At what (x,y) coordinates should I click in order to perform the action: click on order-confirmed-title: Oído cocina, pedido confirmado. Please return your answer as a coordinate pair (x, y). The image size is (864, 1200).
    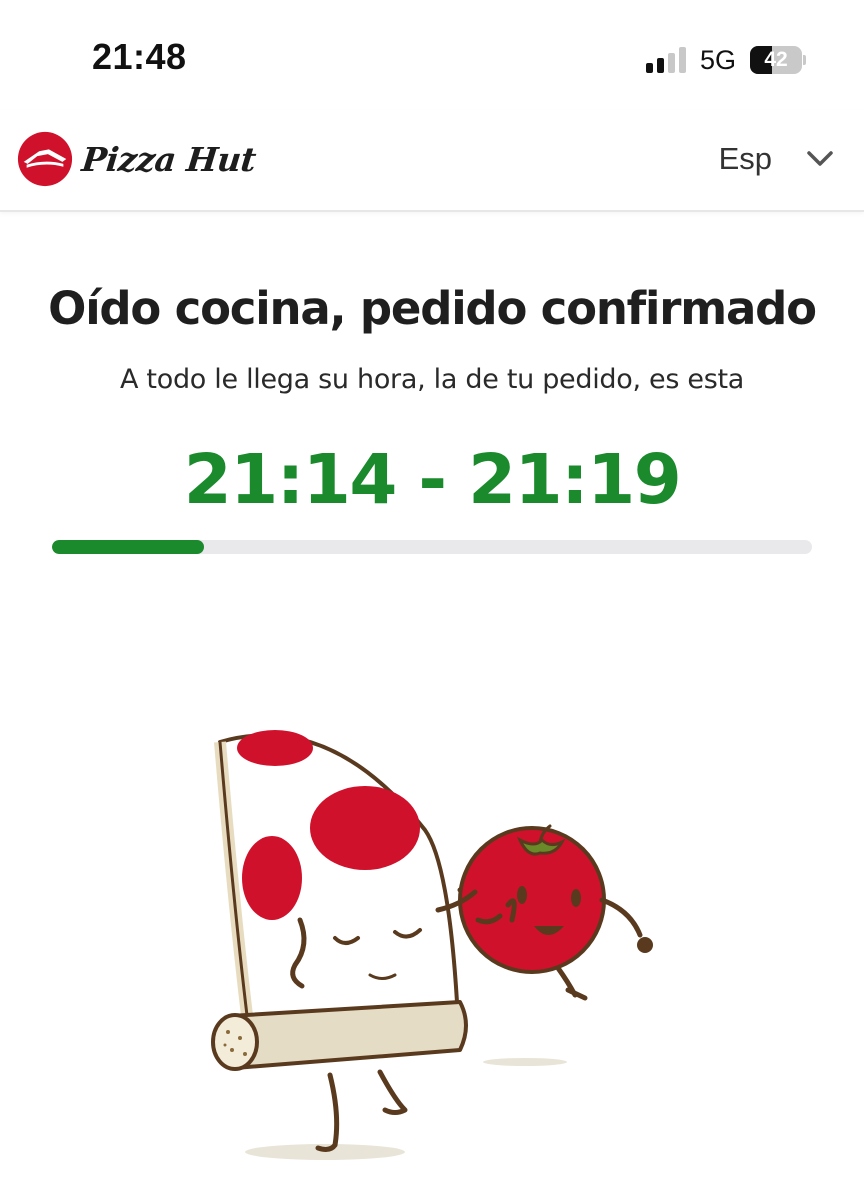
    Looking at the image, I should click on (432, 308).